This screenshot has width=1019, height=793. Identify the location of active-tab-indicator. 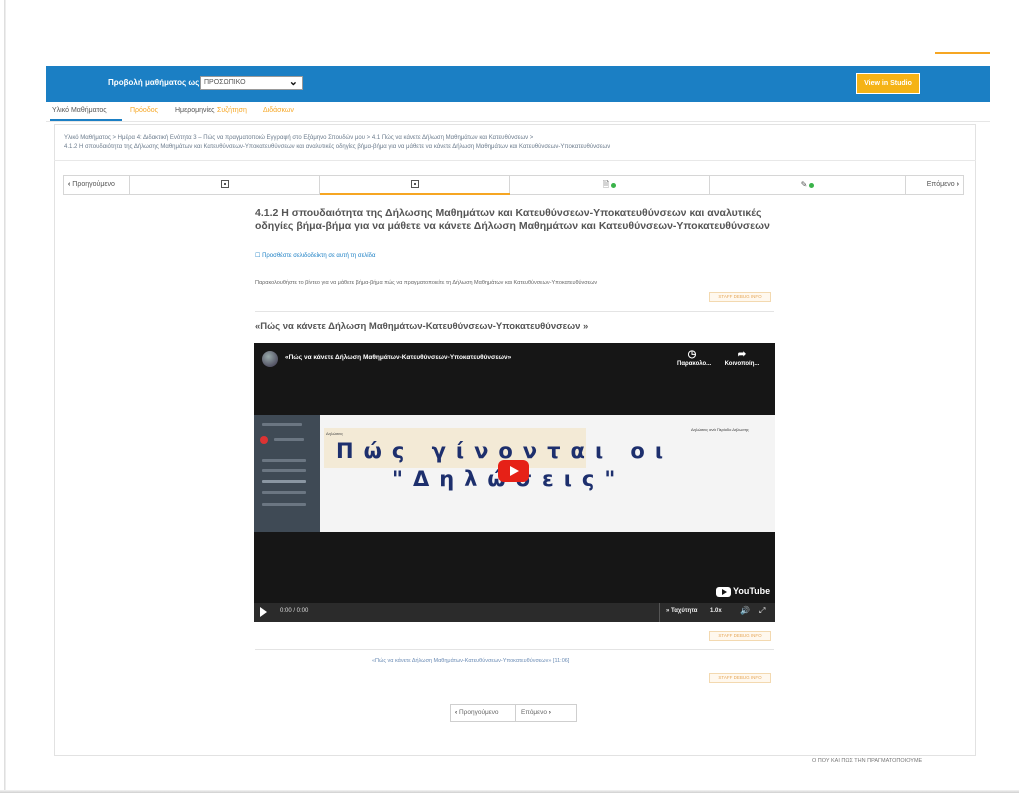
(86, 120).